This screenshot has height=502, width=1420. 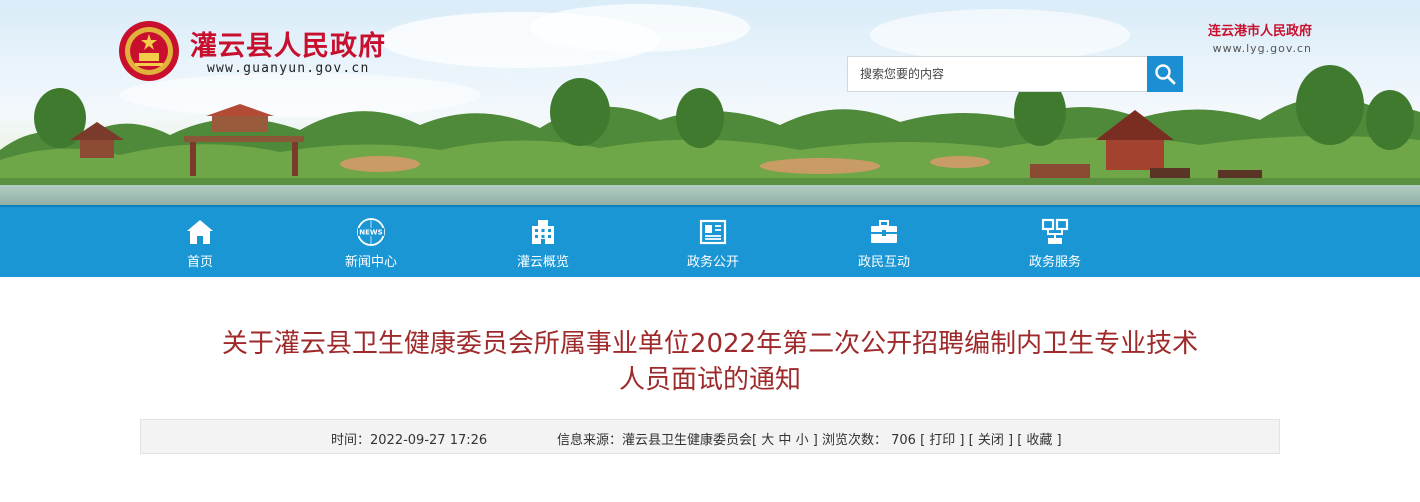 What do you see at coordinates (149, 51) in the screenshot?
I see `national-emblem-icon` at bounding box center [149, 51].